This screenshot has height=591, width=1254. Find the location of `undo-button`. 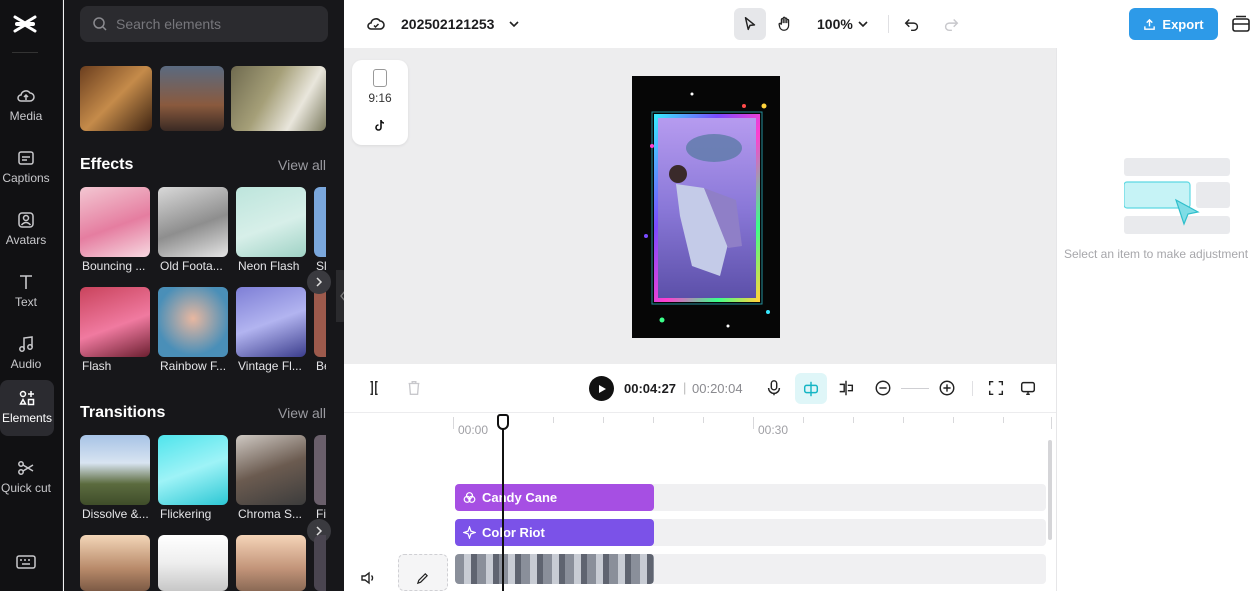

undo-button is located at coordinates (912, 24).